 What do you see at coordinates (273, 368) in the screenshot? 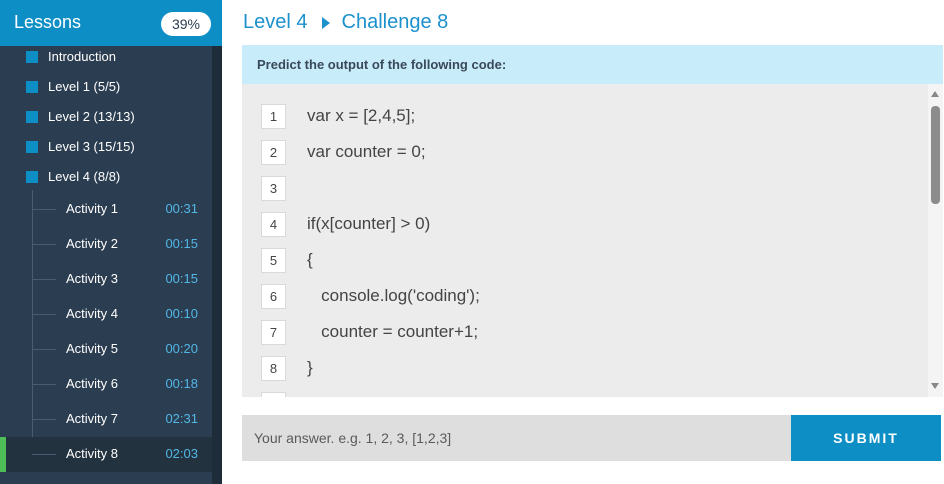
I see `line-number: 8` at bounding box center [273, 368].